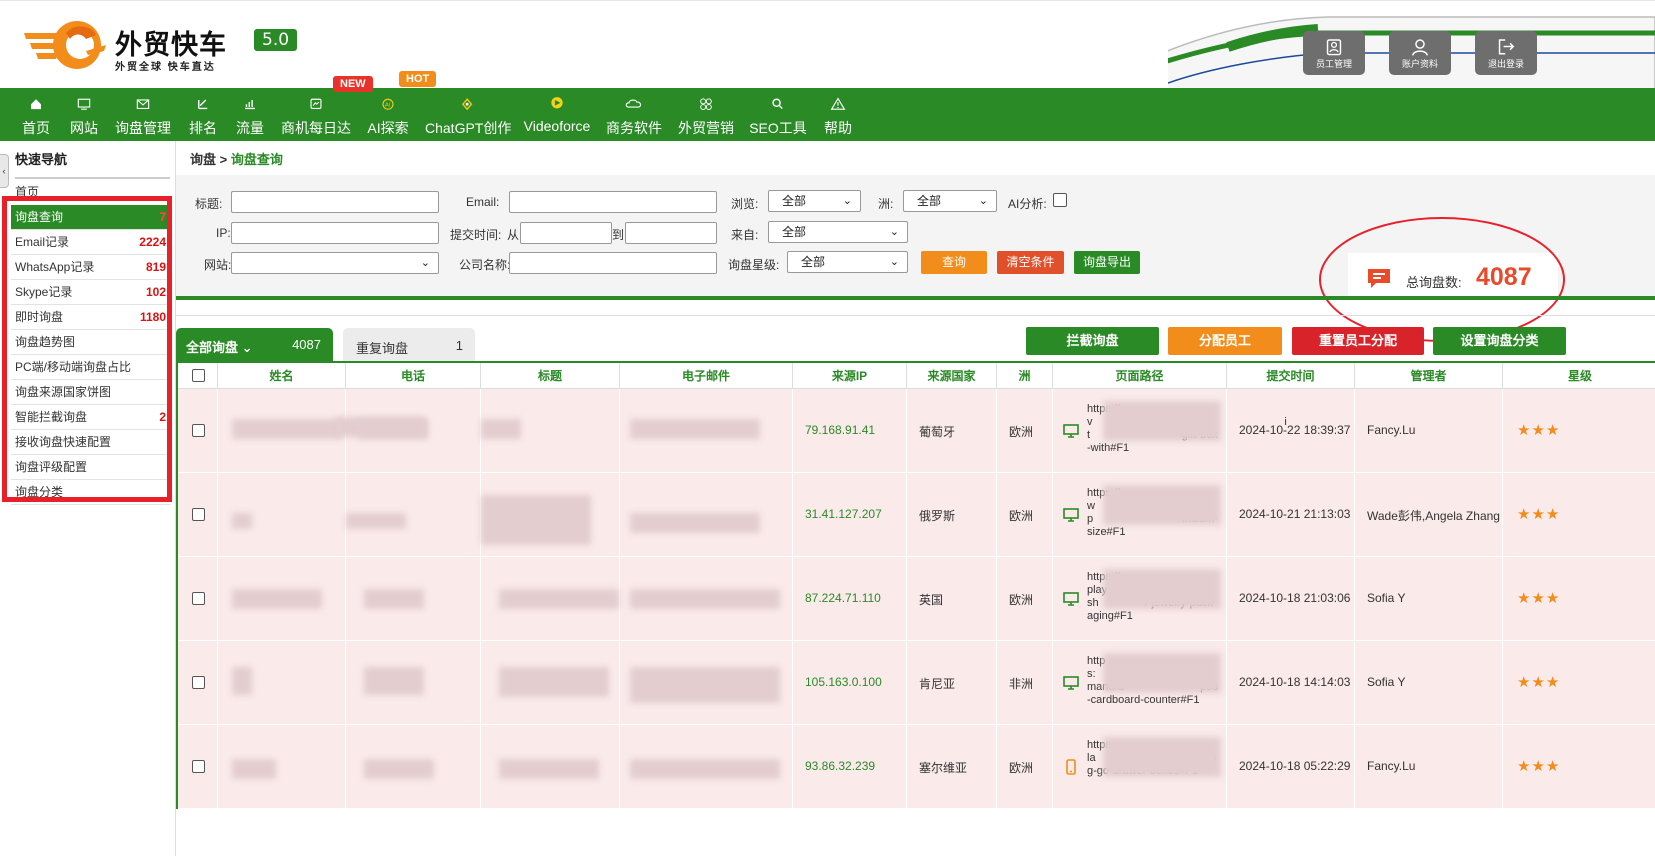  What do you see at coordinates (203, 114) in the screenshot?
I see `nav-ranking: 排名` at bounding box center [203, 114].